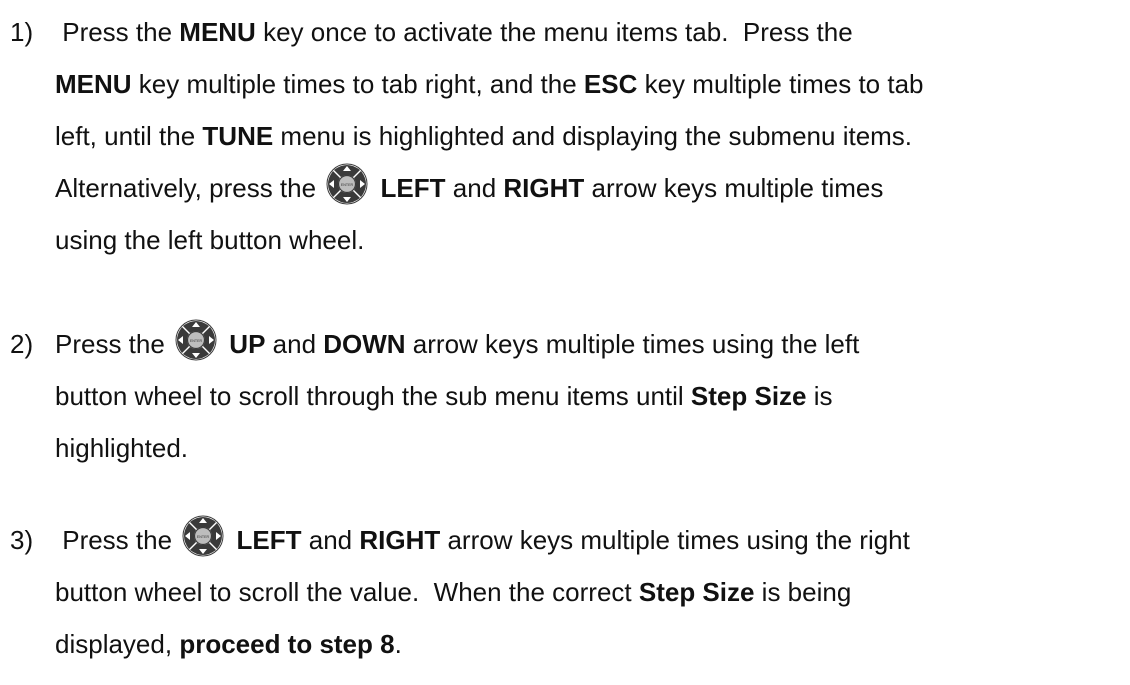 This screenshot has height=685, width=1130. I want to click on bold-term: ESC, so click(610, 84).